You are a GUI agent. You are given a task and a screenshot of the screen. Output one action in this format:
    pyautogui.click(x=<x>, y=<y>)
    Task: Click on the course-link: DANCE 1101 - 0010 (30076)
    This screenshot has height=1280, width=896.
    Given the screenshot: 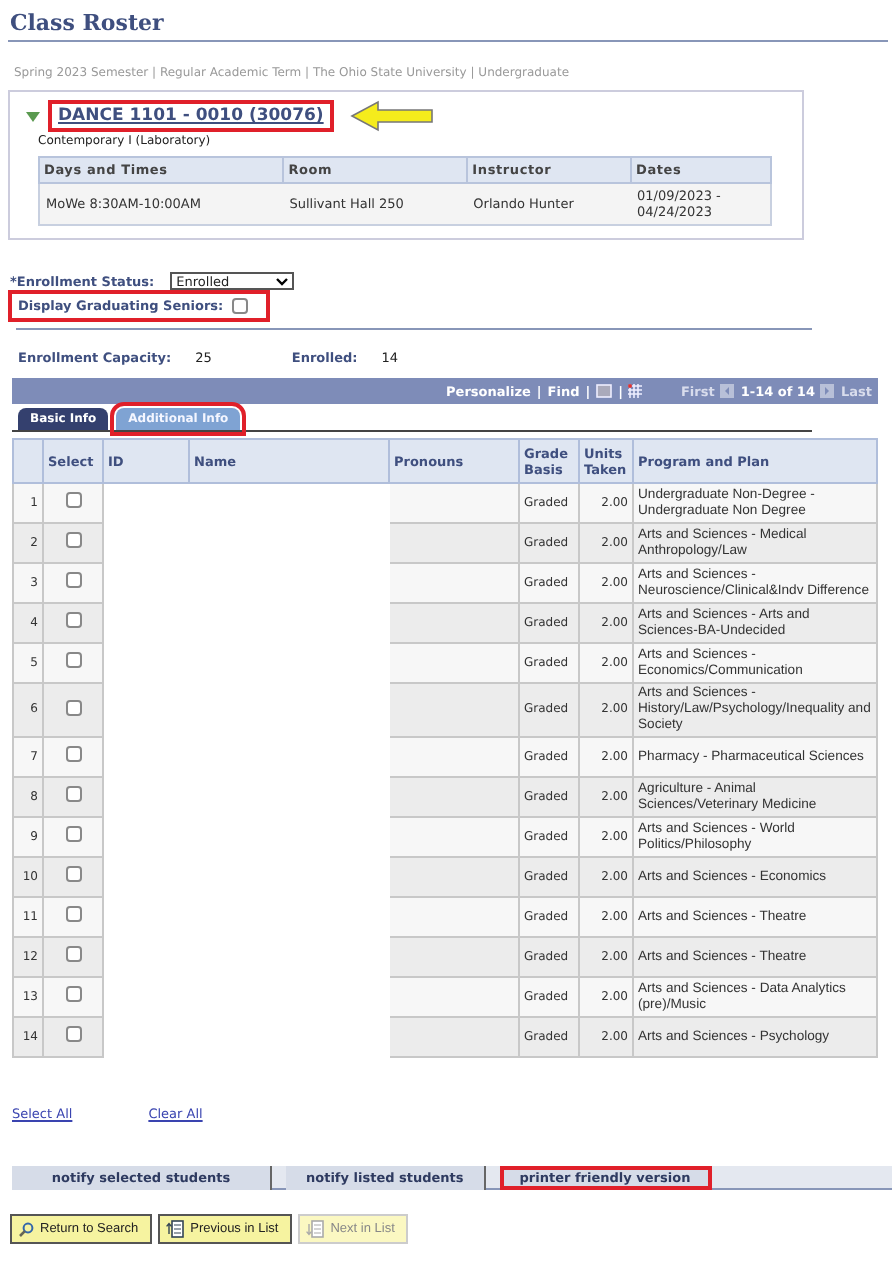 What is the action you would take?
    pyautogui.click(x=191, y=116)
    